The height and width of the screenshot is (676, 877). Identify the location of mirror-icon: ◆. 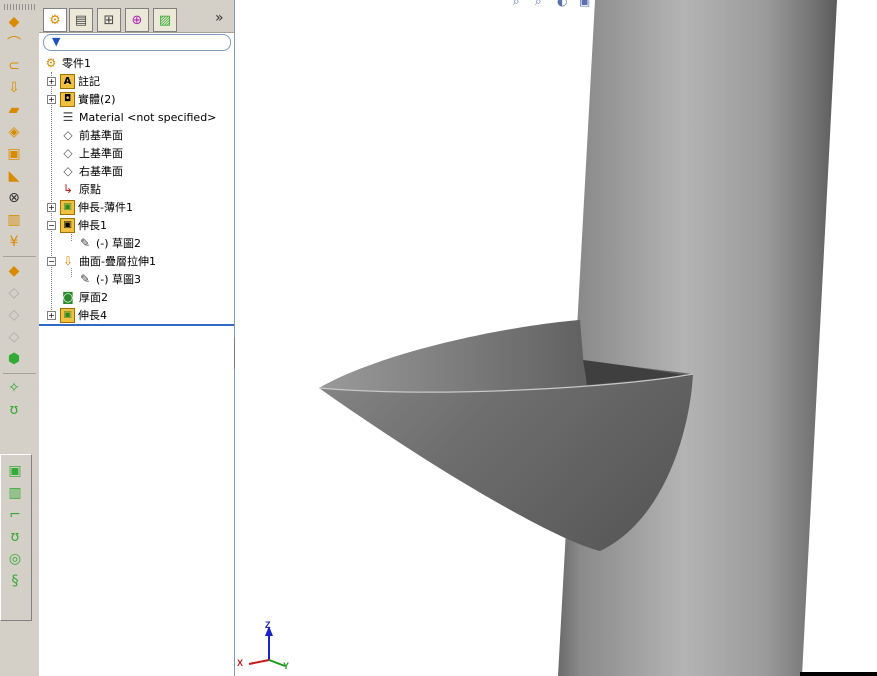
(14, 271).